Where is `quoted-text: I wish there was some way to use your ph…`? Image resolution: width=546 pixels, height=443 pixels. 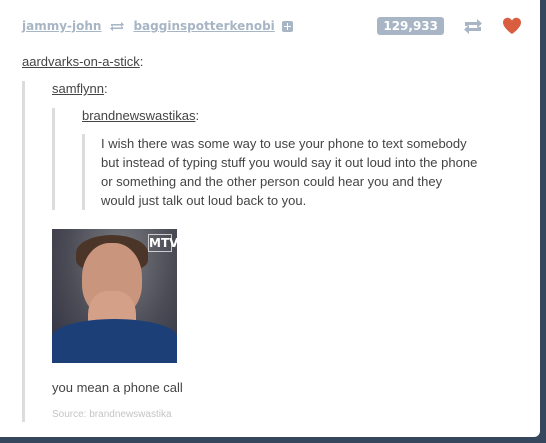
quoted-text: I wish there was some way to use your ph… is located at coordinates (311, 172).